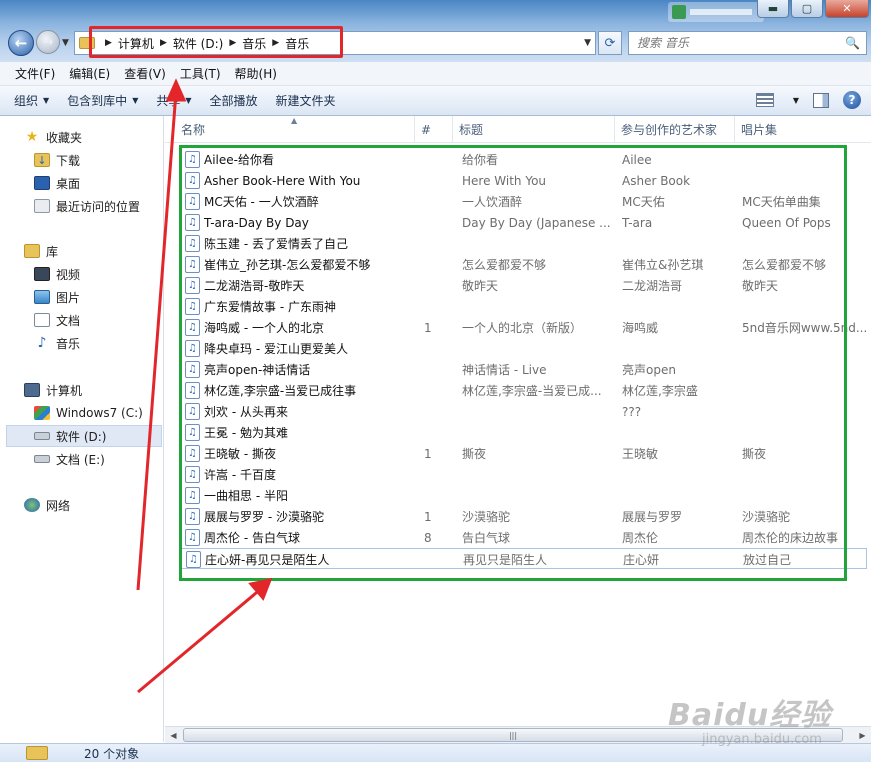  What do you see at coordinates (52, 251) in the screenshot?
I see `nav-libraries-label: 库` at bounding box center [52, 251].